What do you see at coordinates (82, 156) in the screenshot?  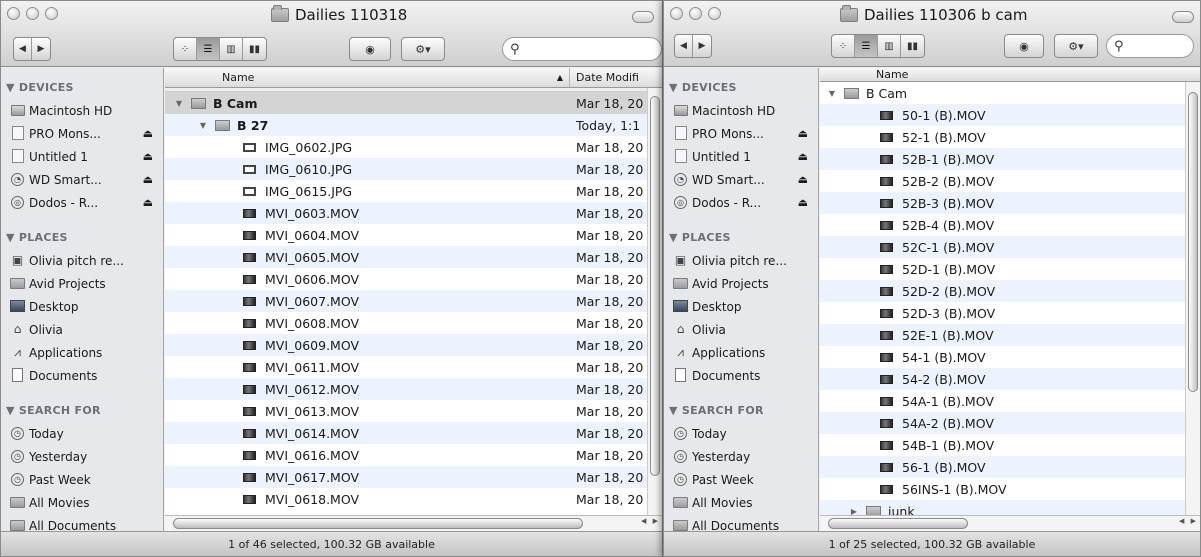 I see `sidebar-item-untitled-1: Untitled 1 ⏏` at bounding box center [82, 156].